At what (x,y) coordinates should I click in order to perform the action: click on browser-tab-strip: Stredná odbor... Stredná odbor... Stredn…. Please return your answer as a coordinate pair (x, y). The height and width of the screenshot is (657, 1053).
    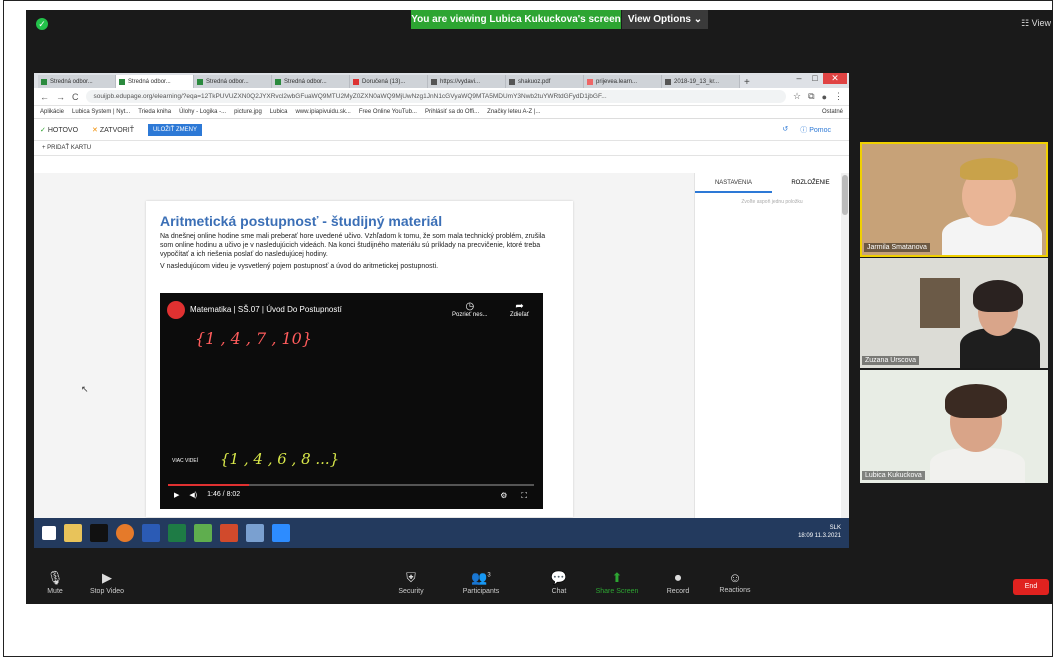
    Looking at the image, I should click on (441, 80).